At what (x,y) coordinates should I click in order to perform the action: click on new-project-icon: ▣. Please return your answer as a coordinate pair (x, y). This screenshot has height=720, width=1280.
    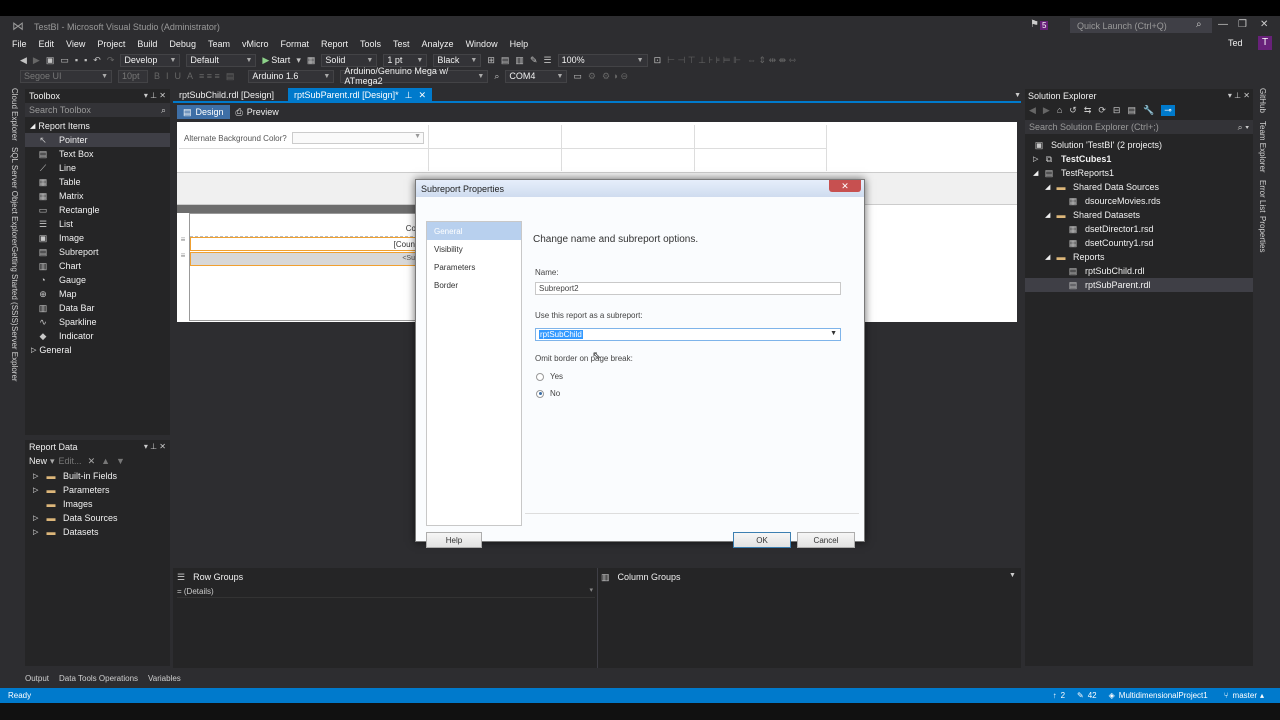
    Looking at the image, I should click on (50, 60).